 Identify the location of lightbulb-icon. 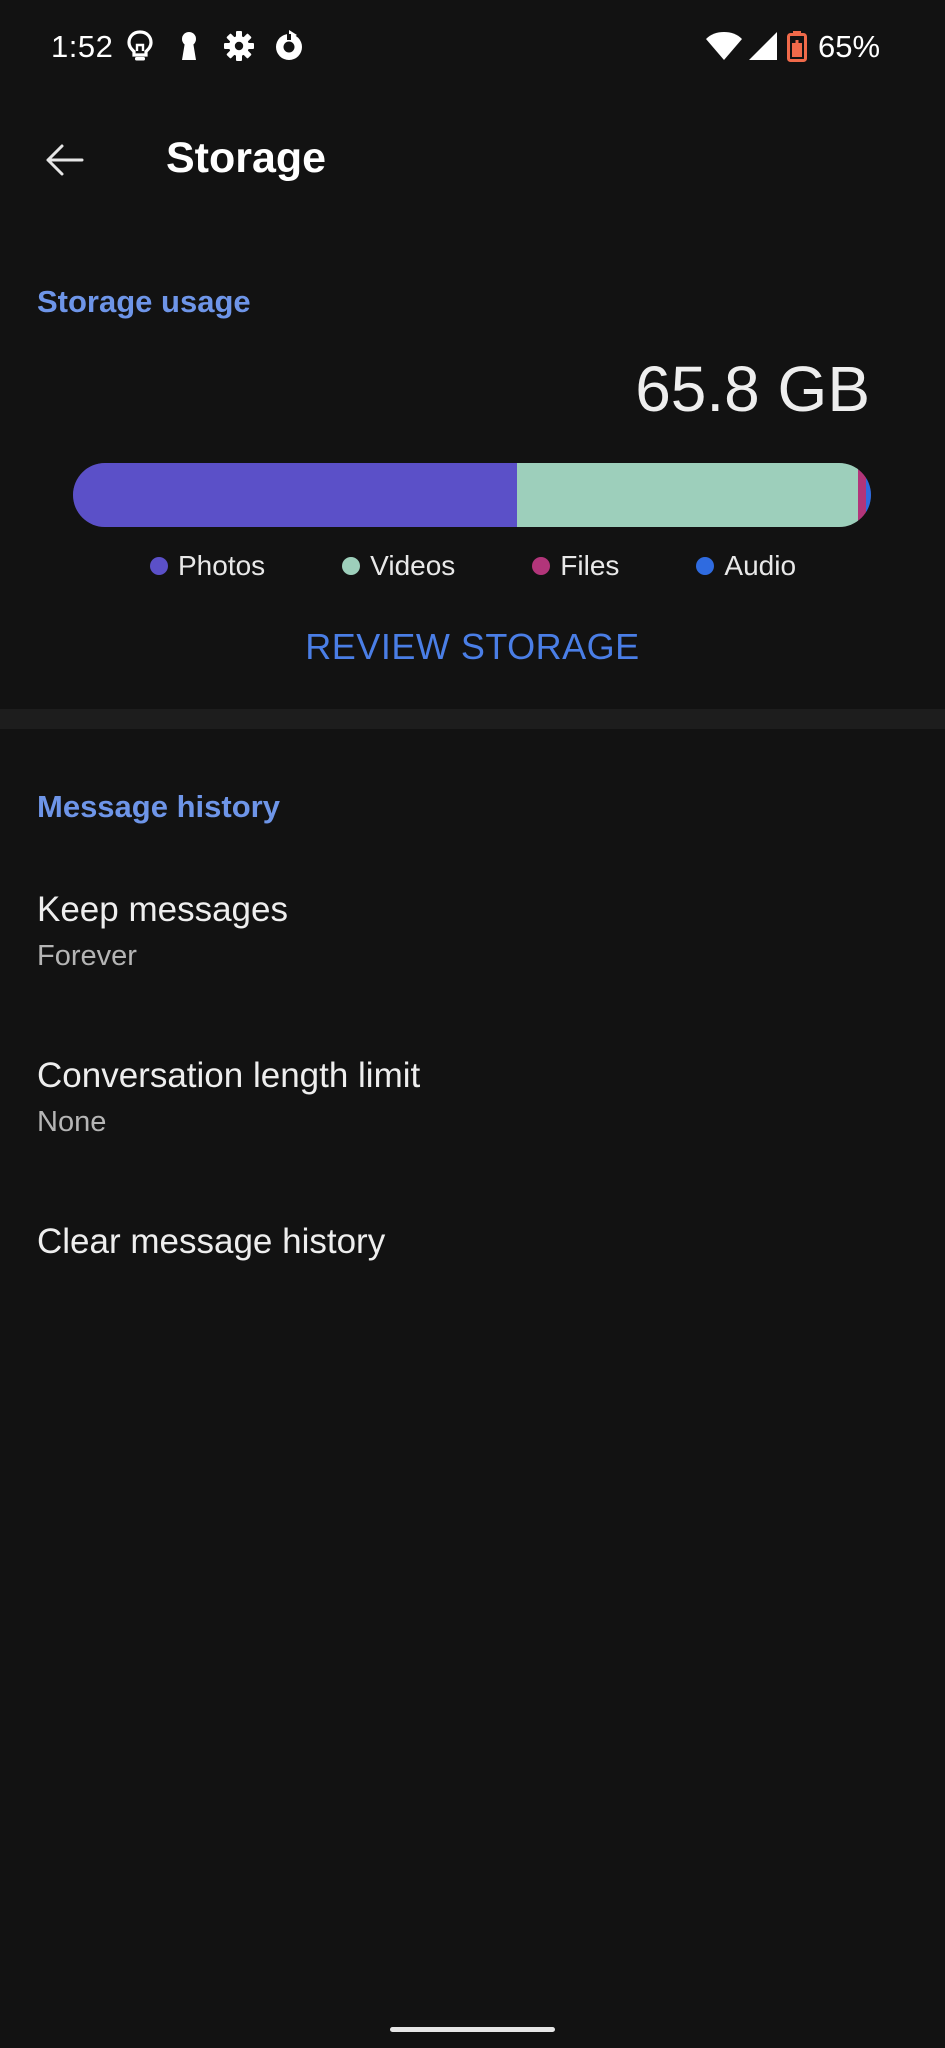
(140, 46).